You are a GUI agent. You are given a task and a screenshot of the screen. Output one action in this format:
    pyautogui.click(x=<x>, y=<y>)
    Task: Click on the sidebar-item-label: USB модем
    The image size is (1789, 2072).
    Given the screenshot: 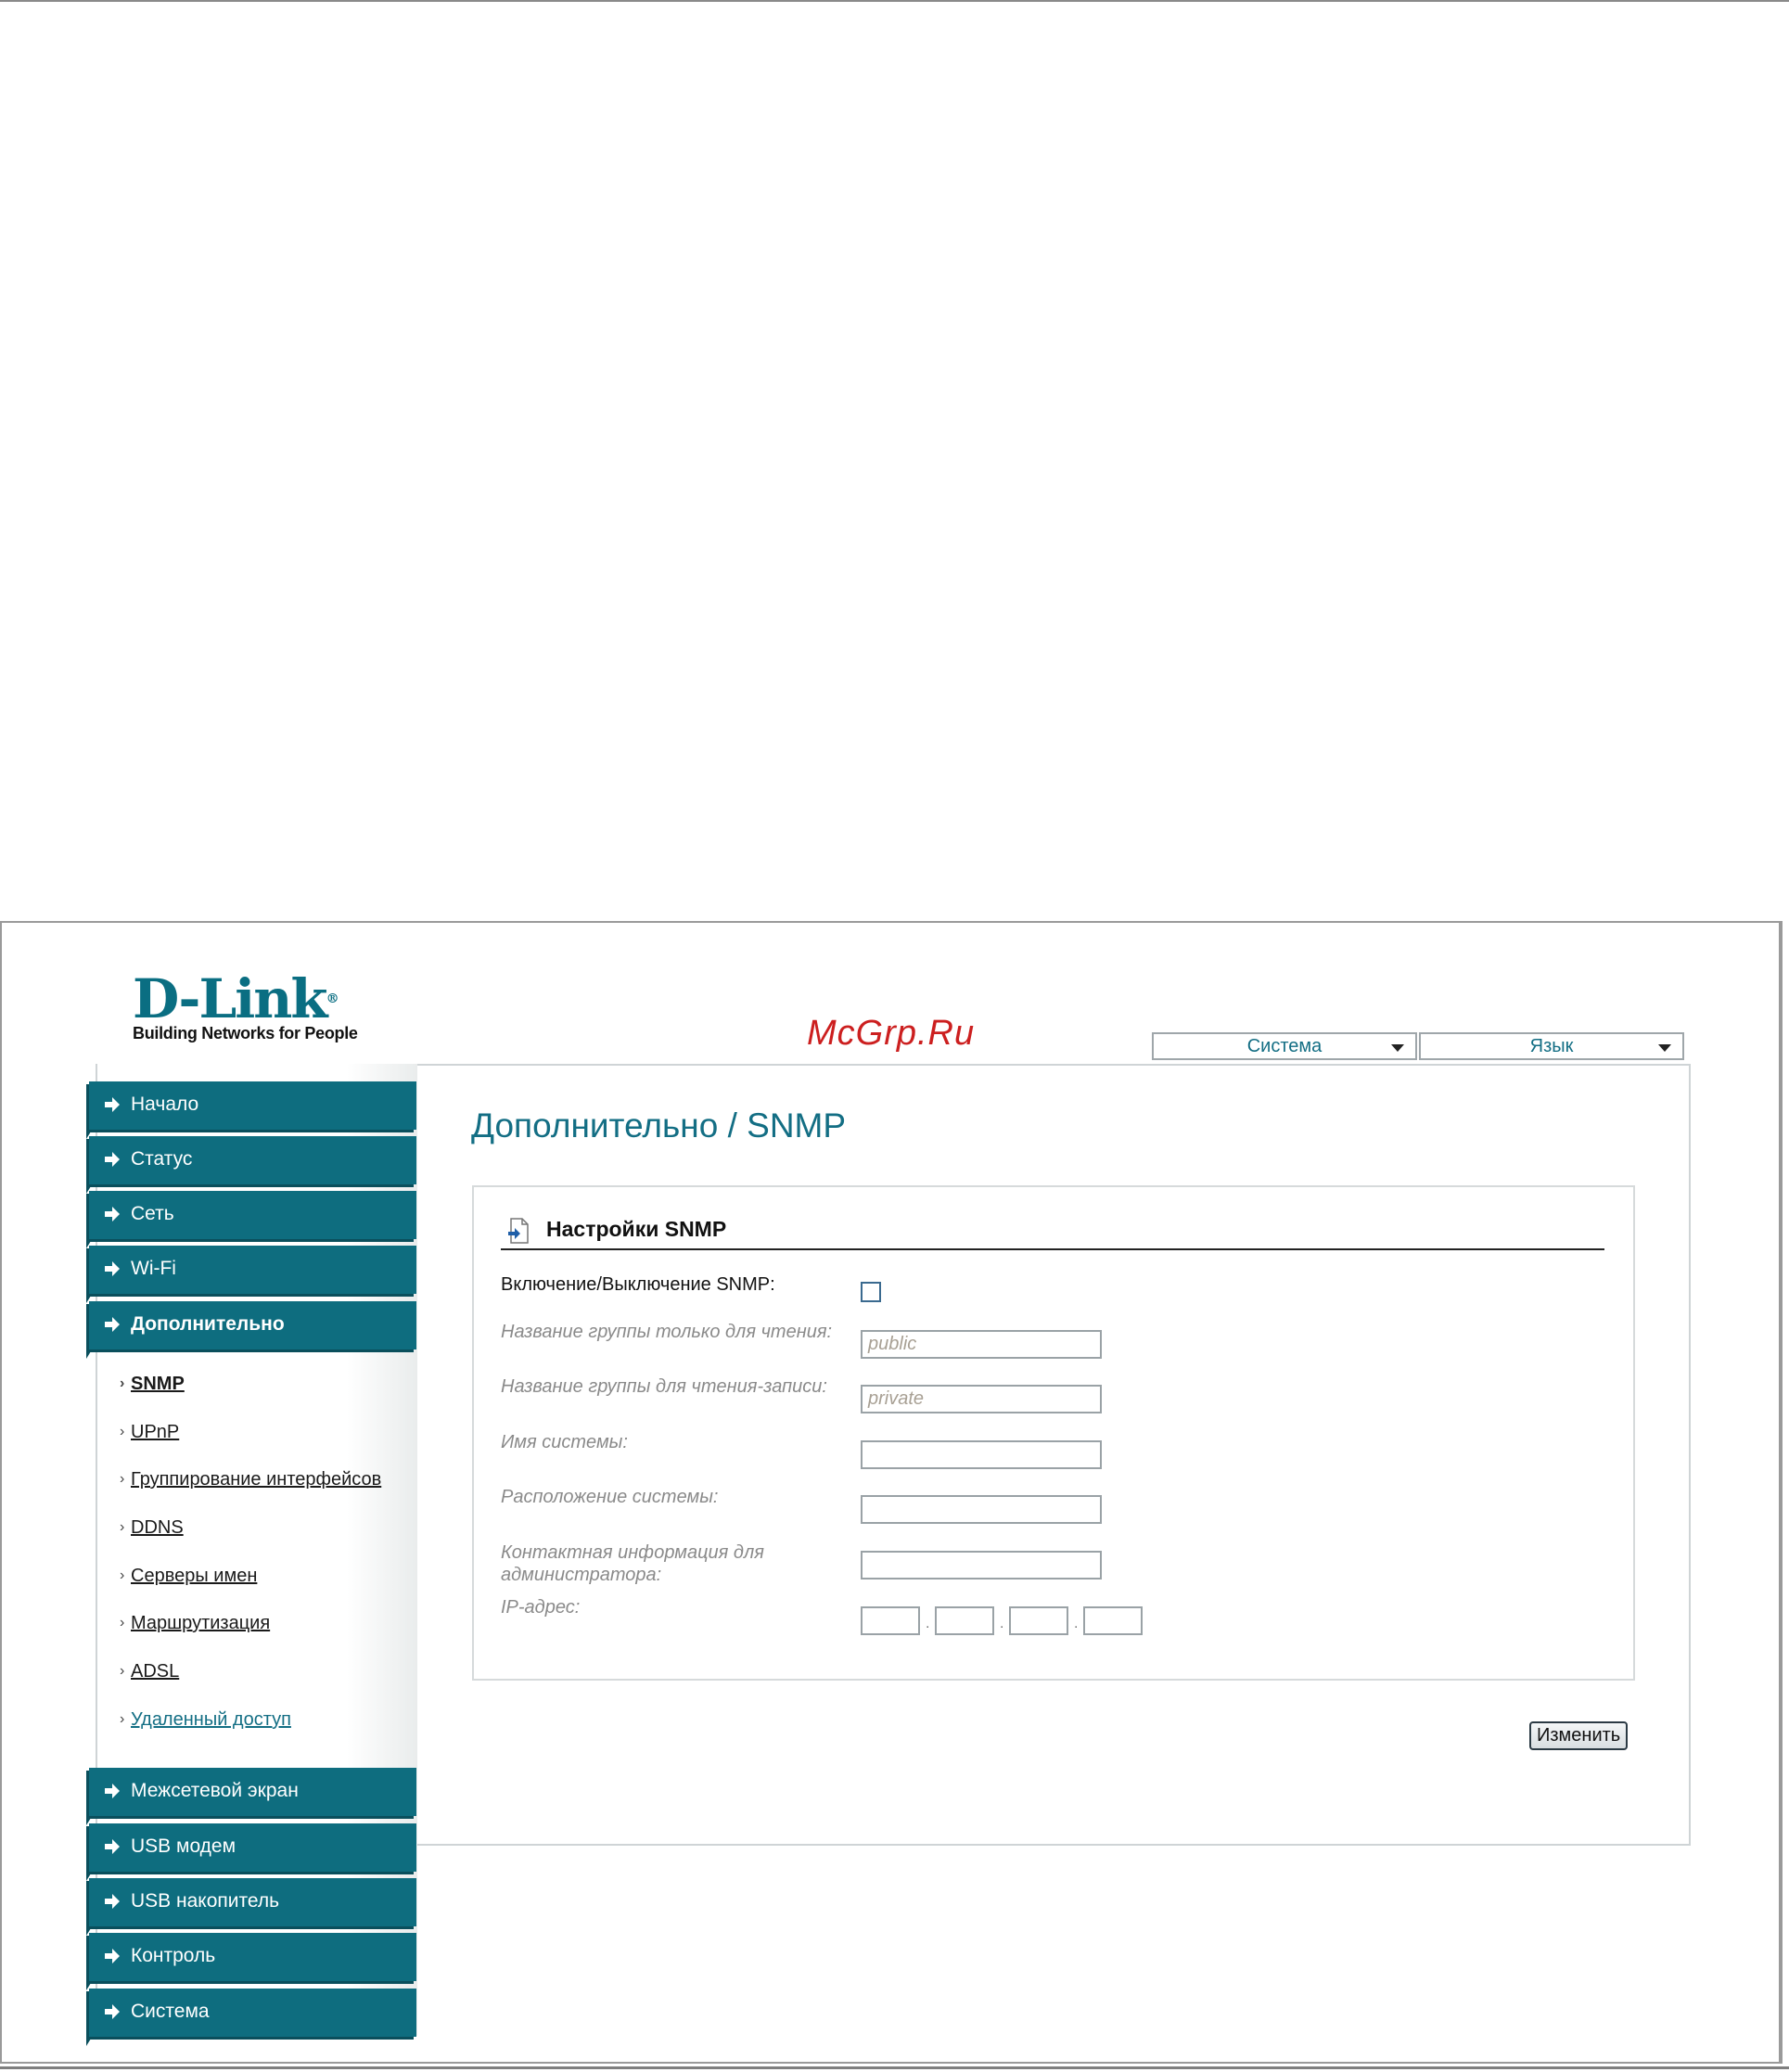 What is the action you would take?
    pyautogui.click(x=183, y=1846)
    